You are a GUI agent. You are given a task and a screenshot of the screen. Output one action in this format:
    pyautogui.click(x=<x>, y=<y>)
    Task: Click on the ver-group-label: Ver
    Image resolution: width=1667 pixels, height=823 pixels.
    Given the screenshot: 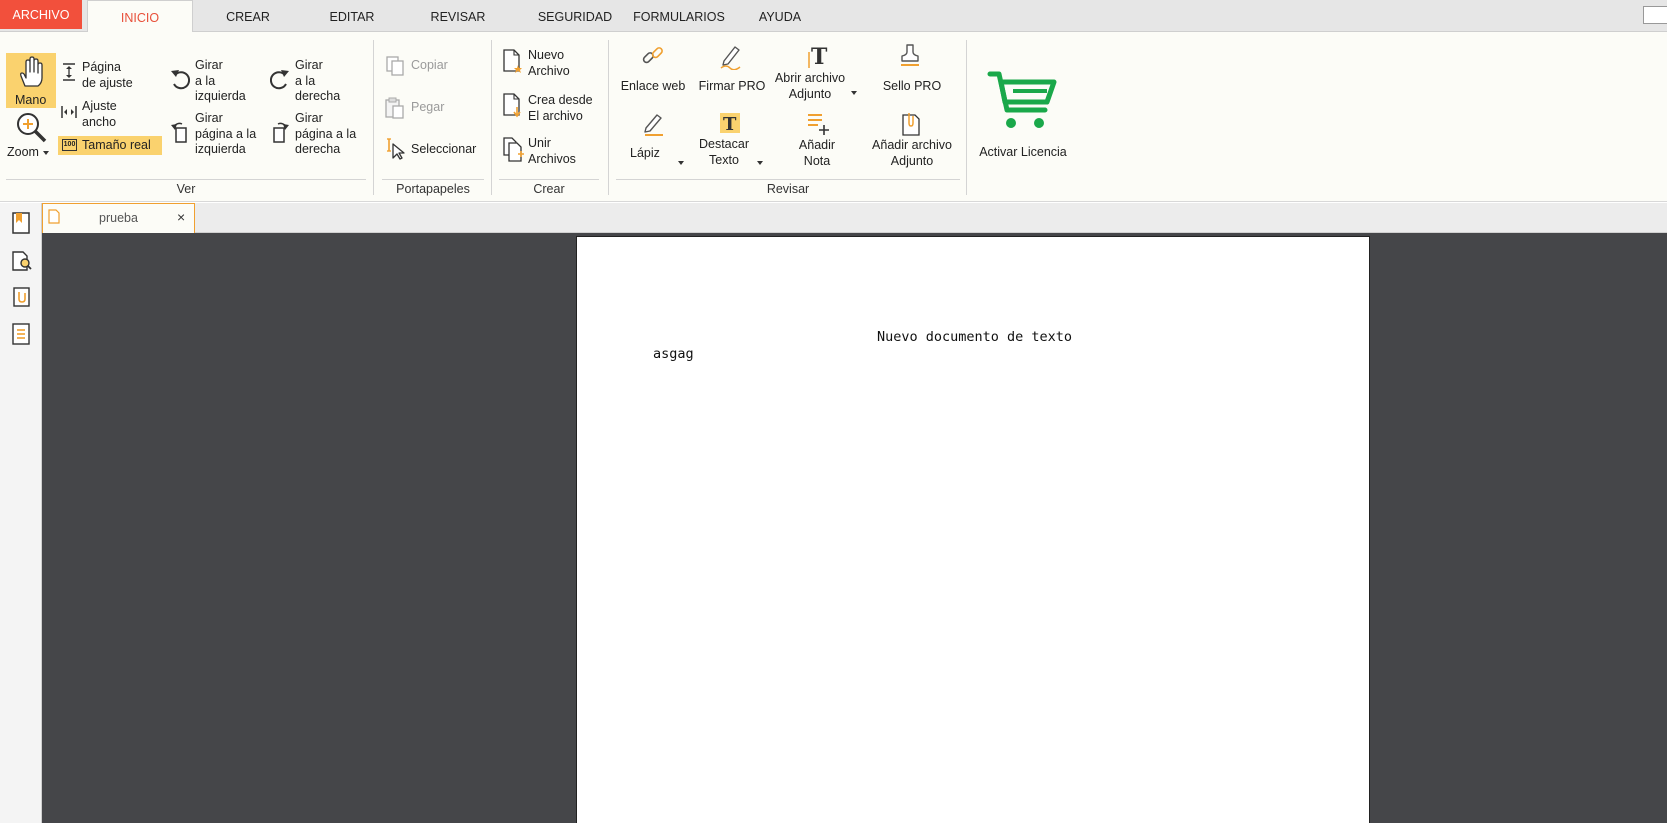 What is the action you would take?
    pyautogui.click(x=186, y=189)
    